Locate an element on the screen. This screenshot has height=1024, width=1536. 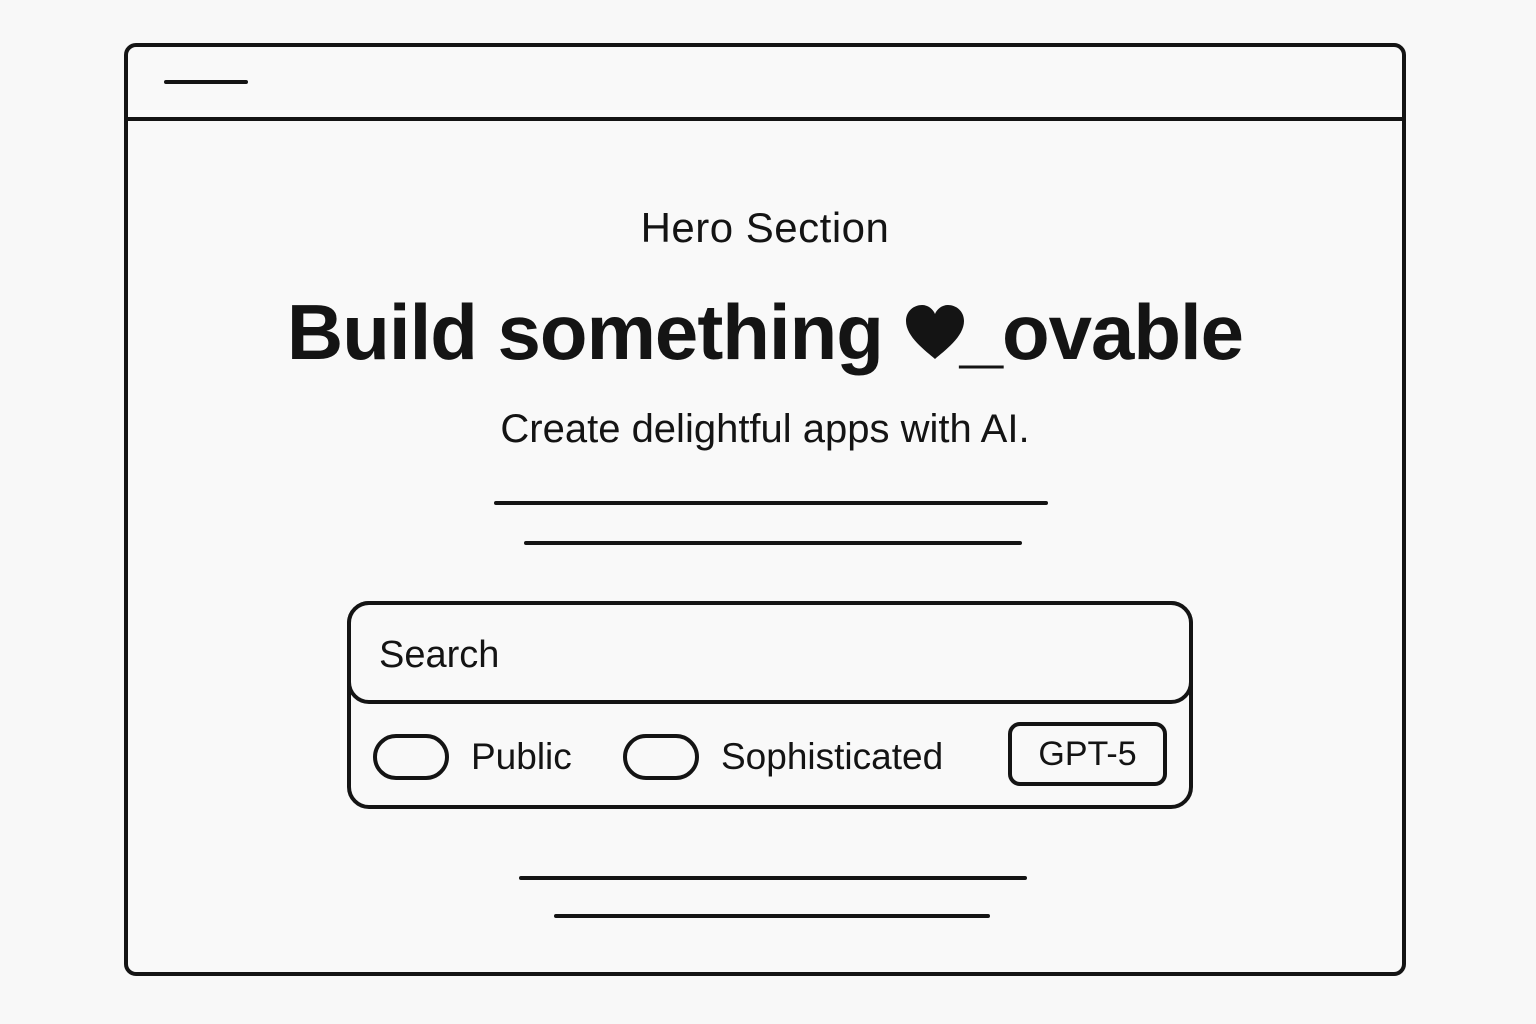
public-toggle-label: Public is located at coordinates (521, 756).